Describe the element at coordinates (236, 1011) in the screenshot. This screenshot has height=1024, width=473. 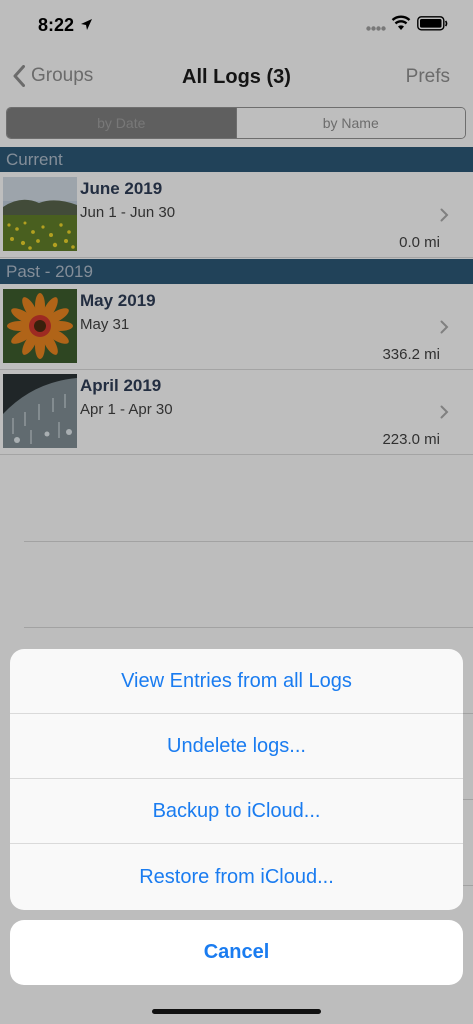
I see `home-indicator` at that location.